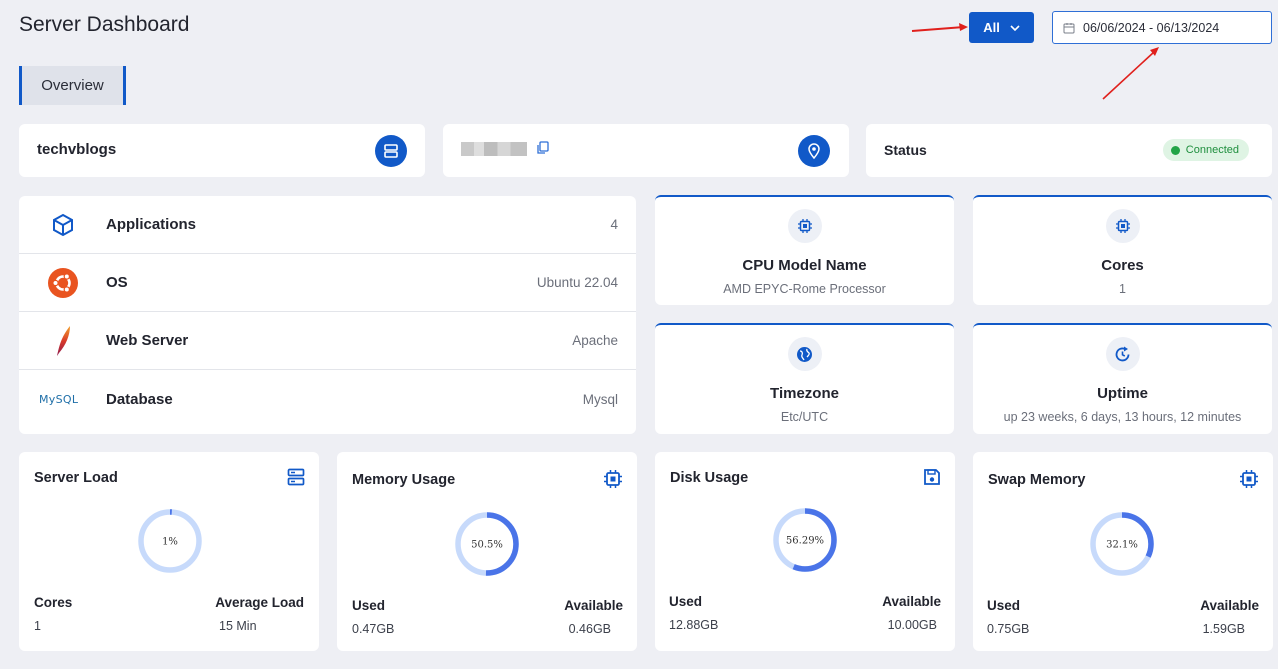  I want to click on metric-title: Disk Usage, so click(709, 478).